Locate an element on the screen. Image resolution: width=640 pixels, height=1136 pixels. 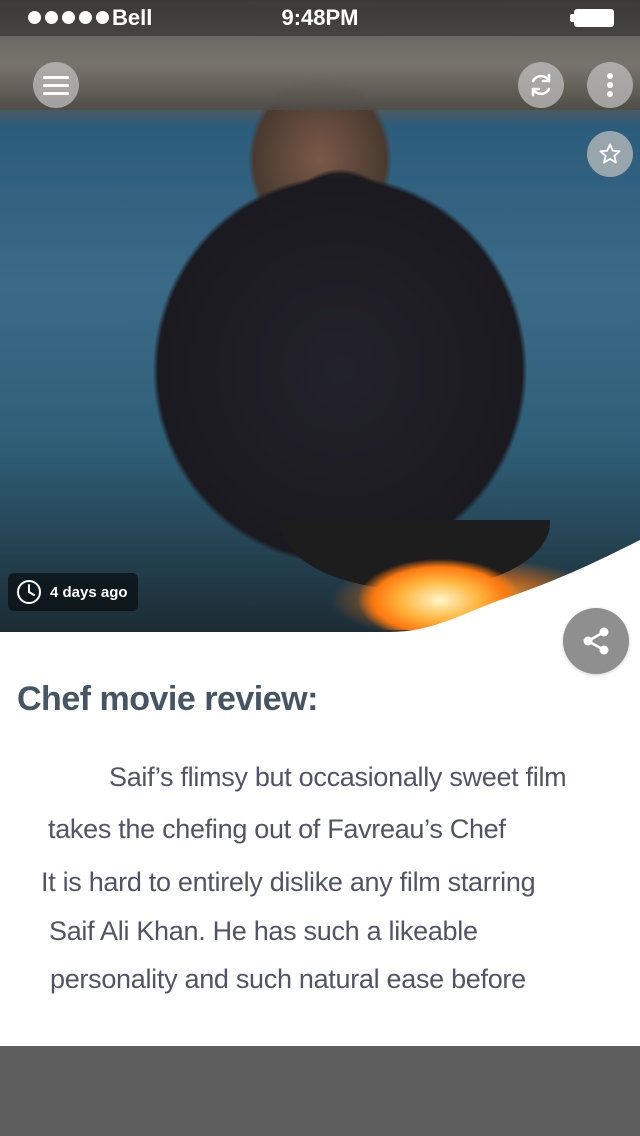
time-ago-badge: 4 days ago is located at coordinates (73, 592).